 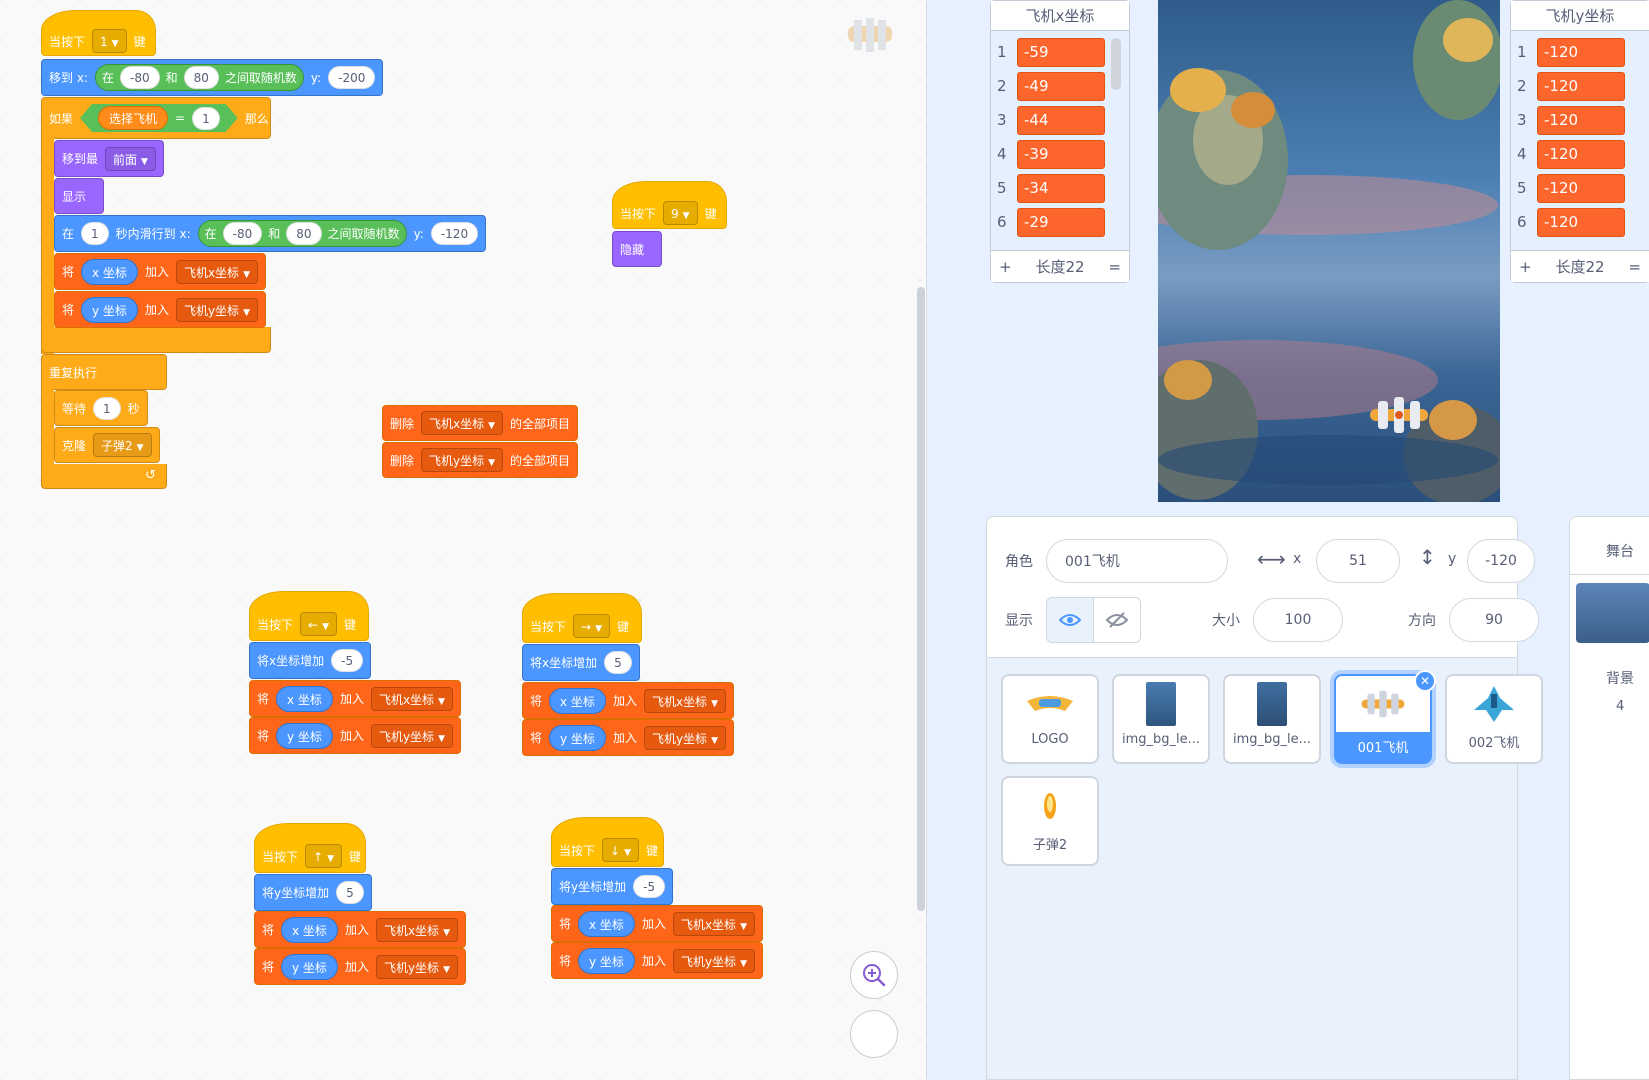 I want to click on row-value: -49, so click(x=1061, y=86).